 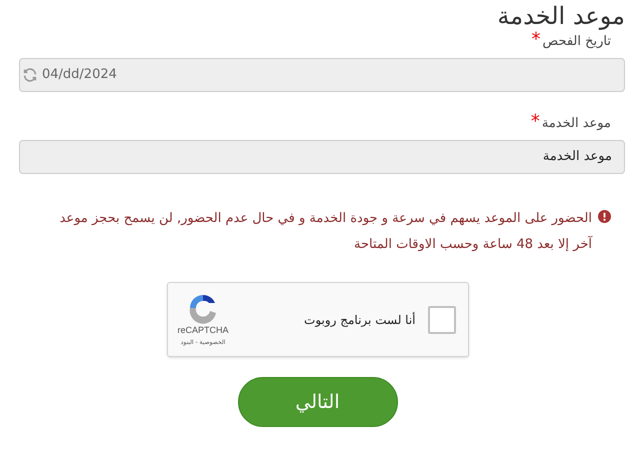 I want to click on field-label: تاريخ الفحص, so click(x=576, y=42).